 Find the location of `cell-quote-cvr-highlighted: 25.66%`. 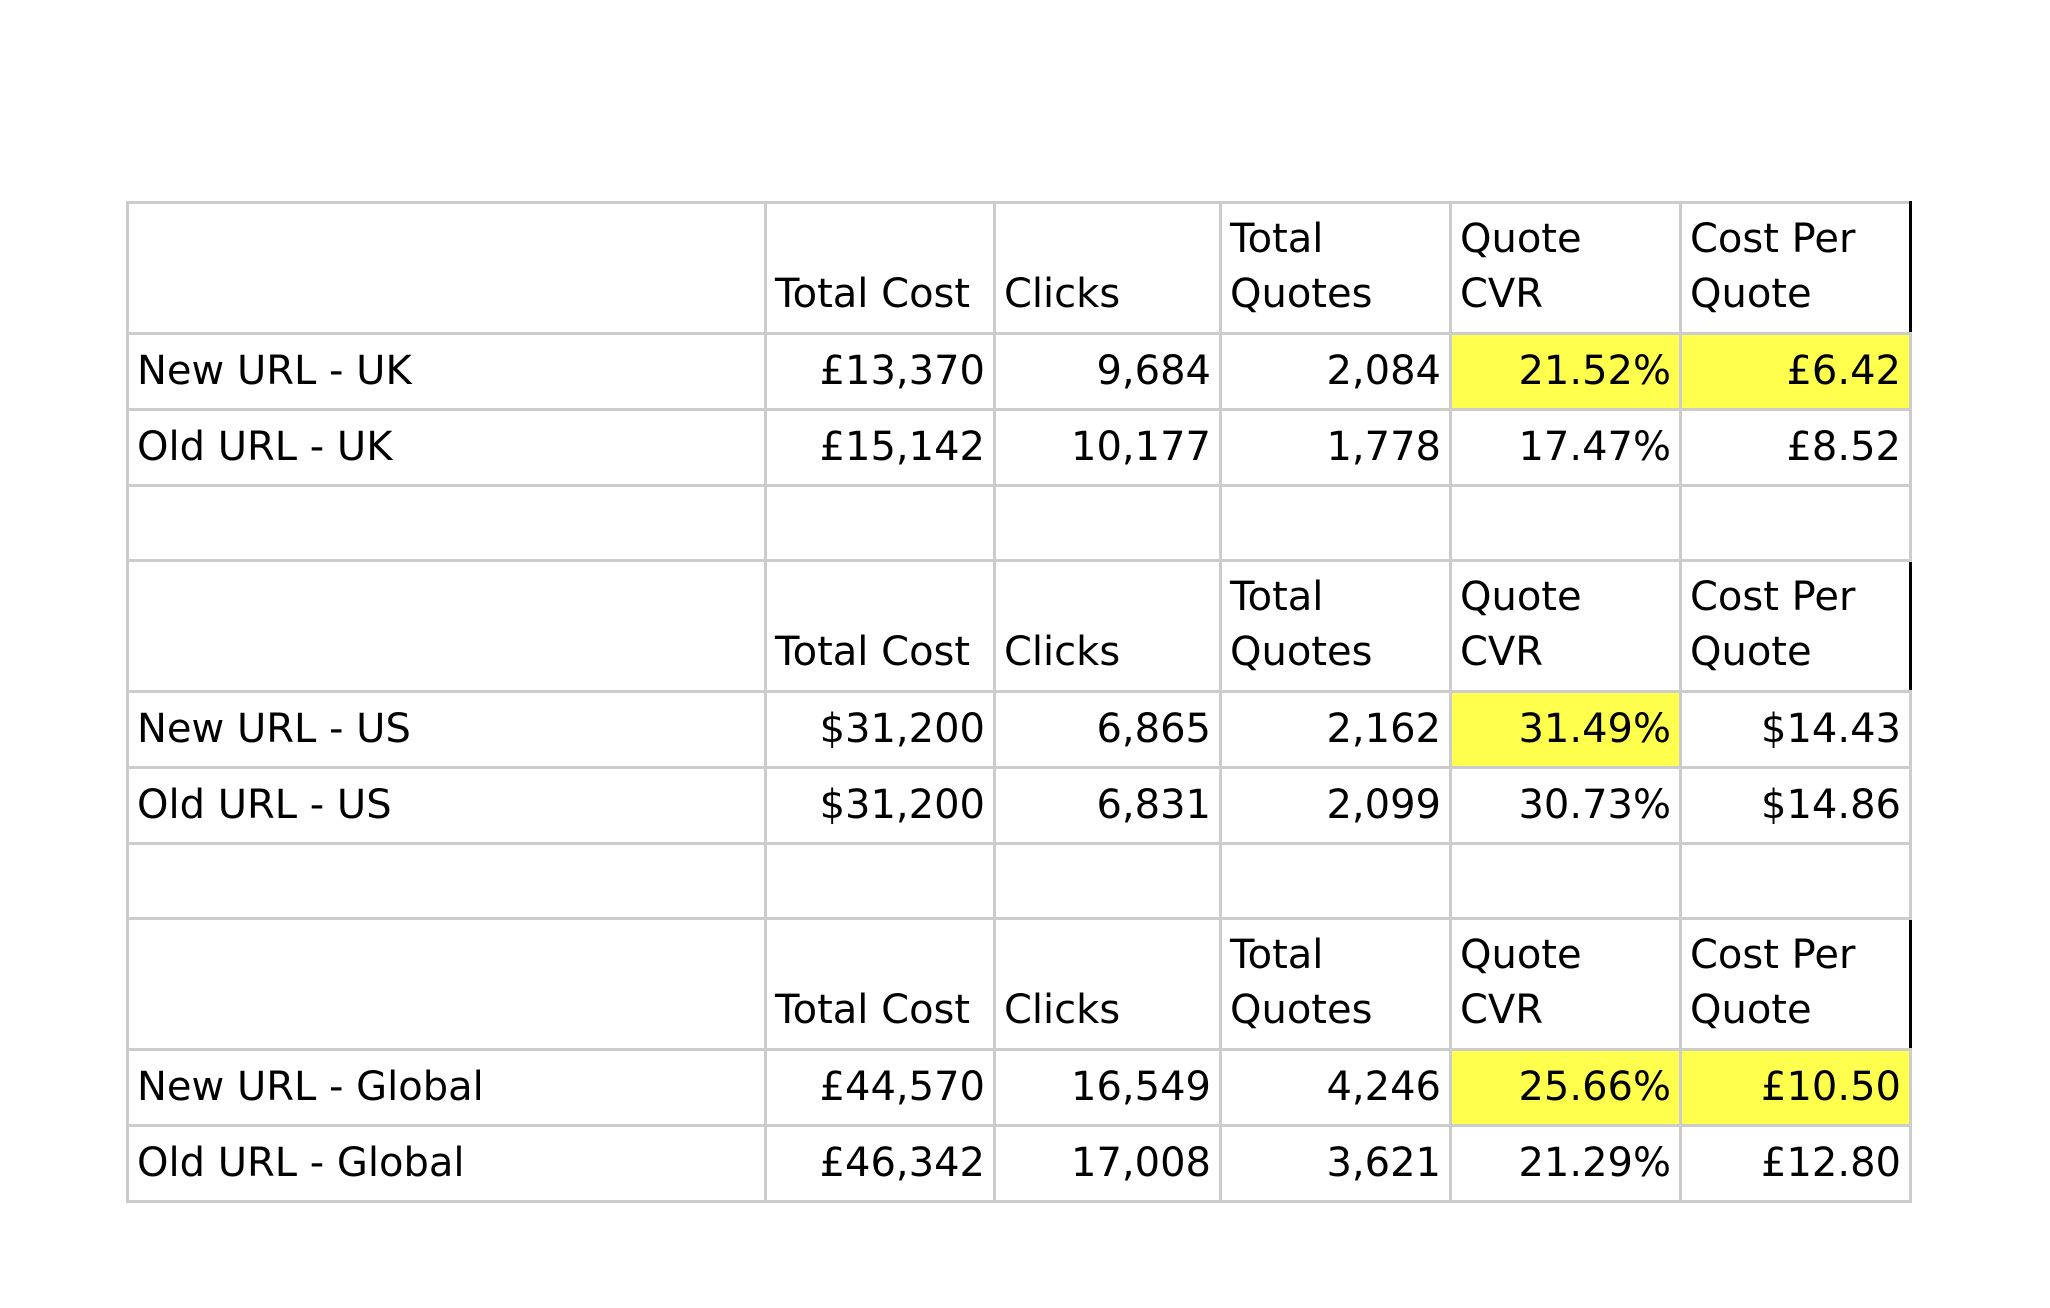

cell-quote-cvr-highlighted: 25.66% is located at coordinates (1565, 1087).